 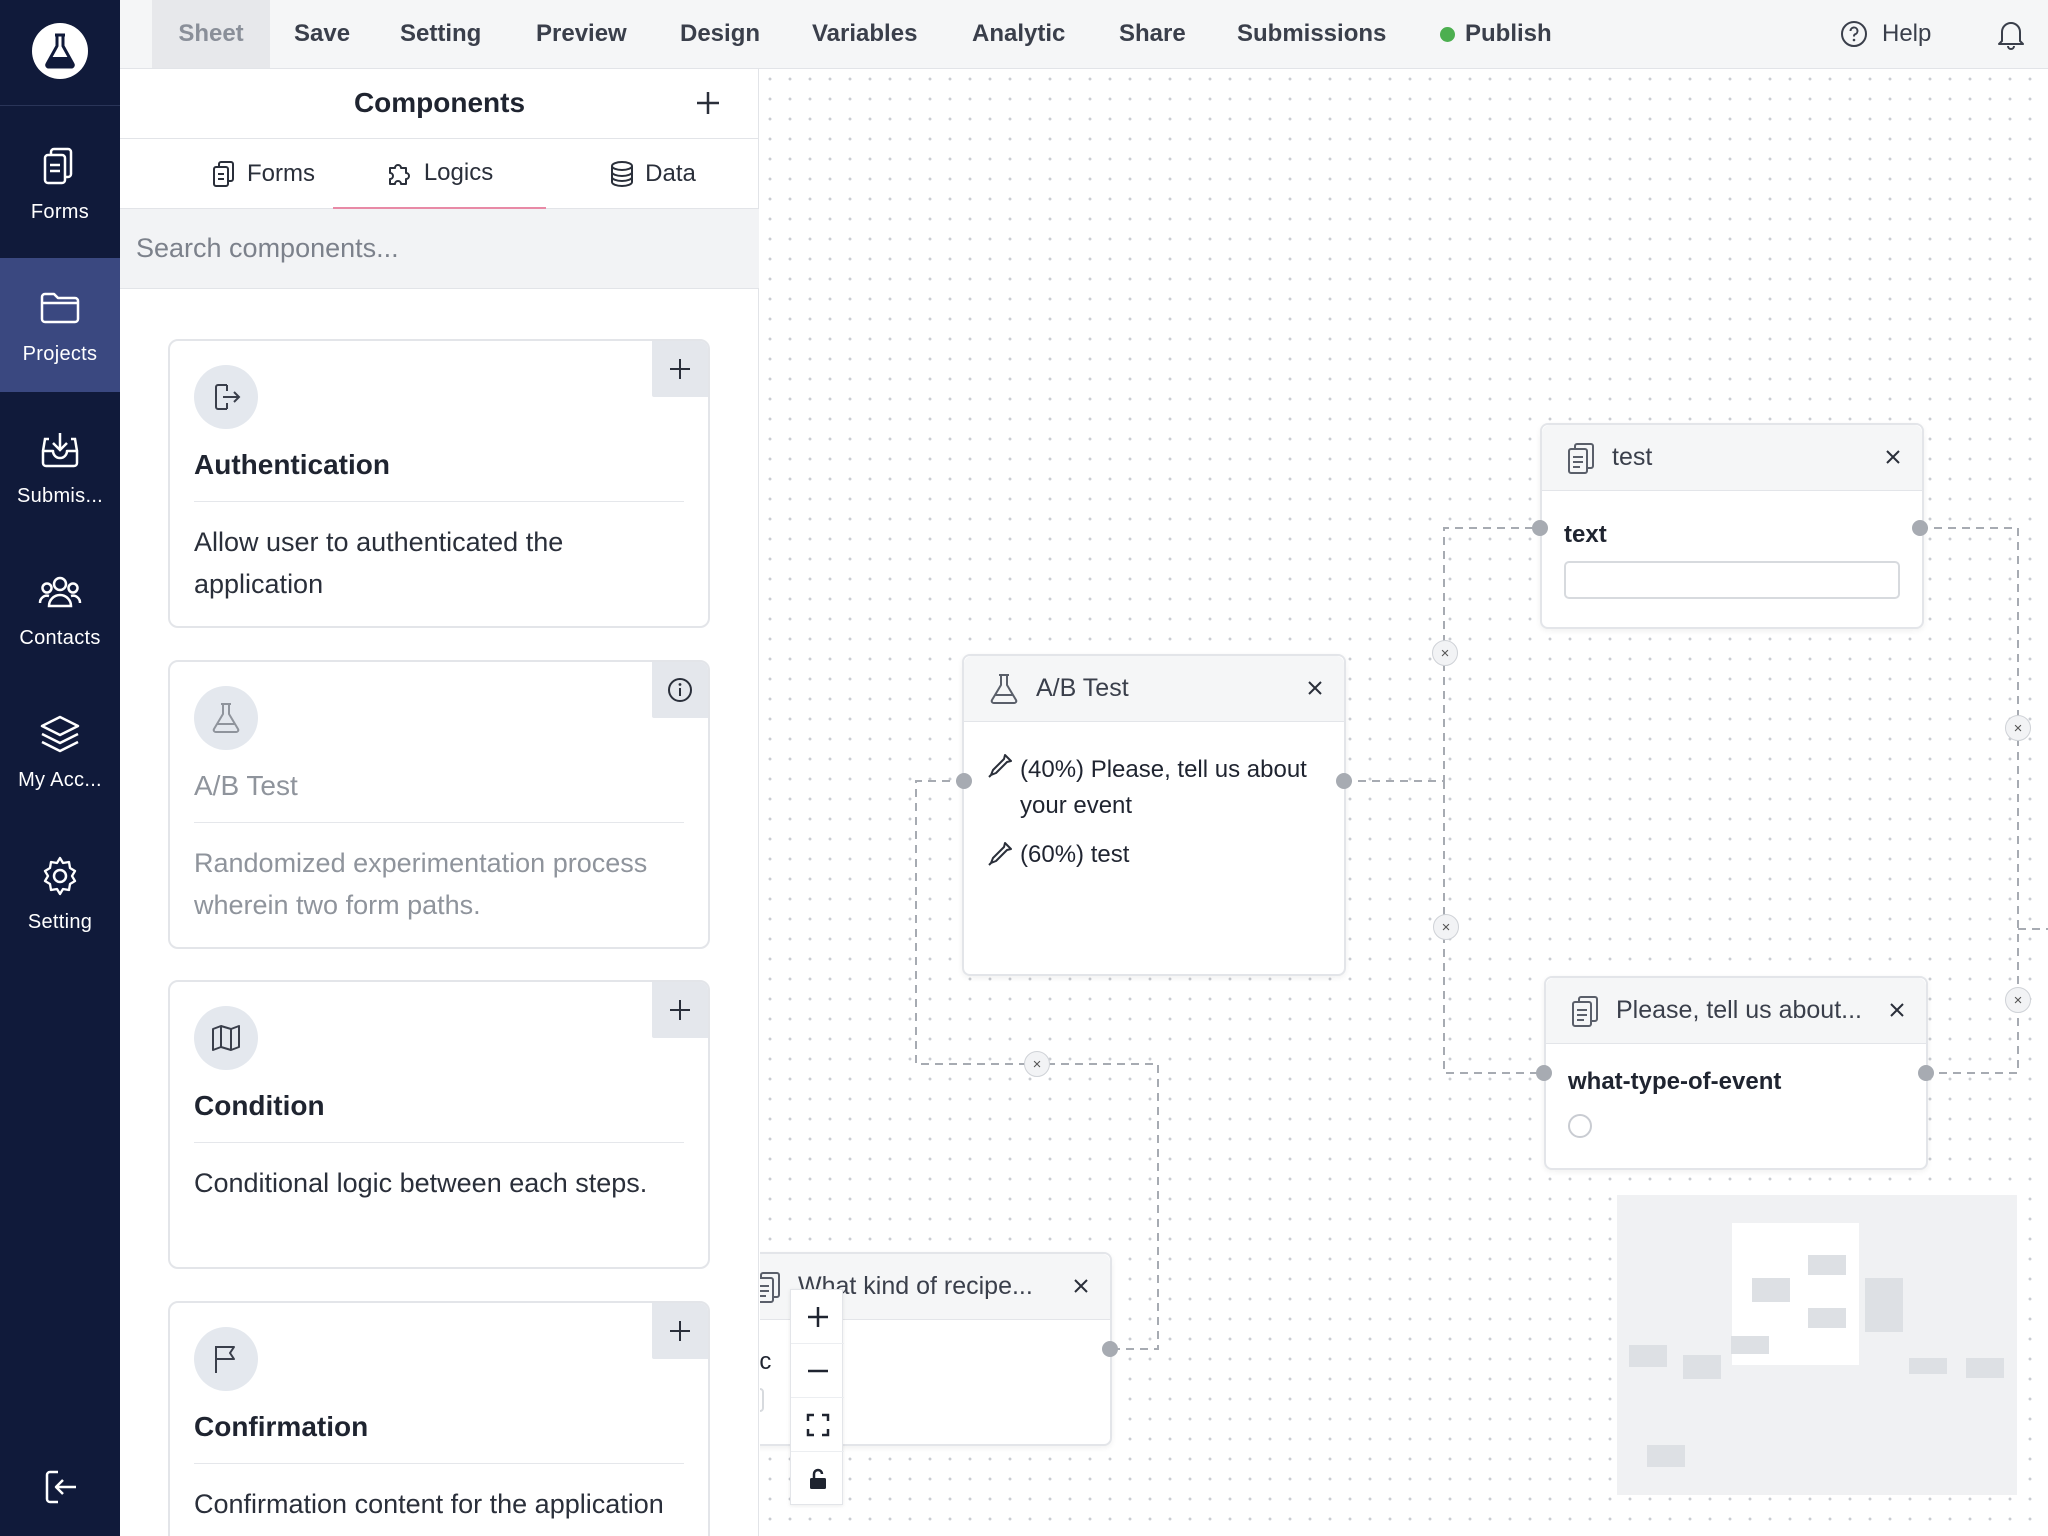 What do you see at coordinates (762, 1400) in the screenshot?
I see `checkbox-preview` at bounding box center [762, 1400].